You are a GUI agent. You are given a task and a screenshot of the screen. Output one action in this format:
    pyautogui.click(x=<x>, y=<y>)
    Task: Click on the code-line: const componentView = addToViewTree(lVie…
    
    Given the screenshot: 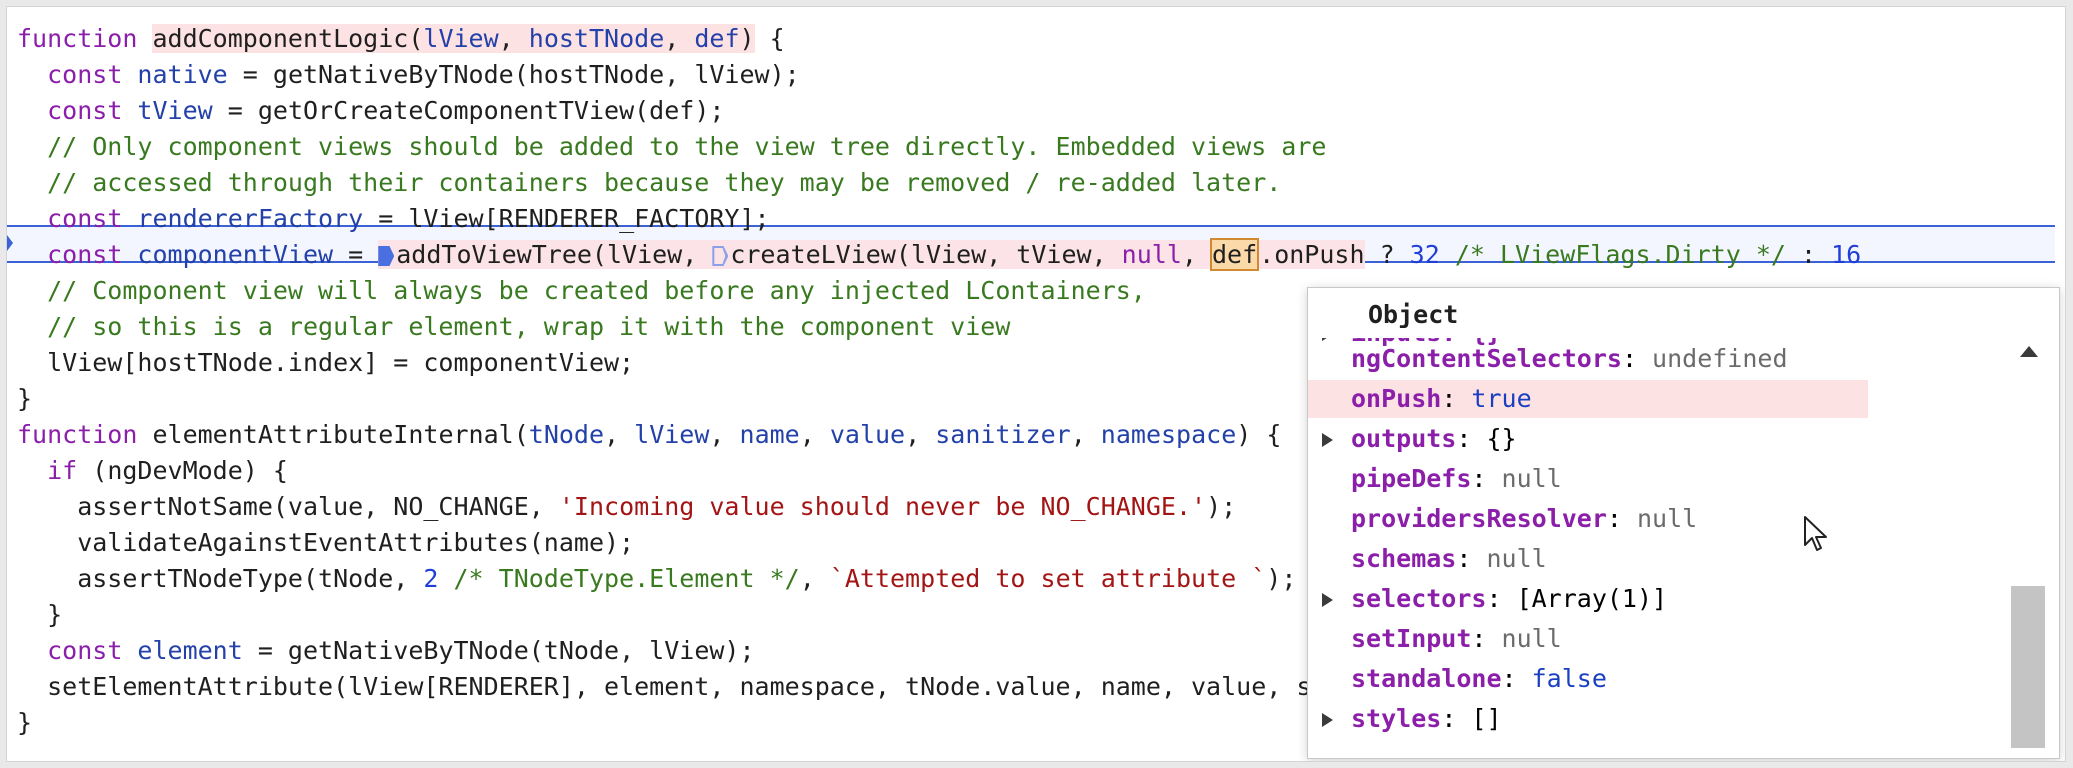 What is the action you would take?
    pyautogui.click(x=939, y=255)
    